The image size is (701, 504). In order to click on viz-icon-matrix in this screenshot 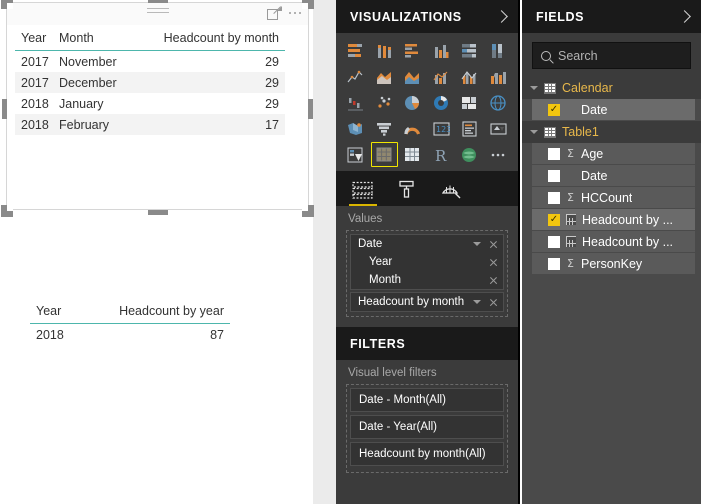, I will do `click(413, 154)`.